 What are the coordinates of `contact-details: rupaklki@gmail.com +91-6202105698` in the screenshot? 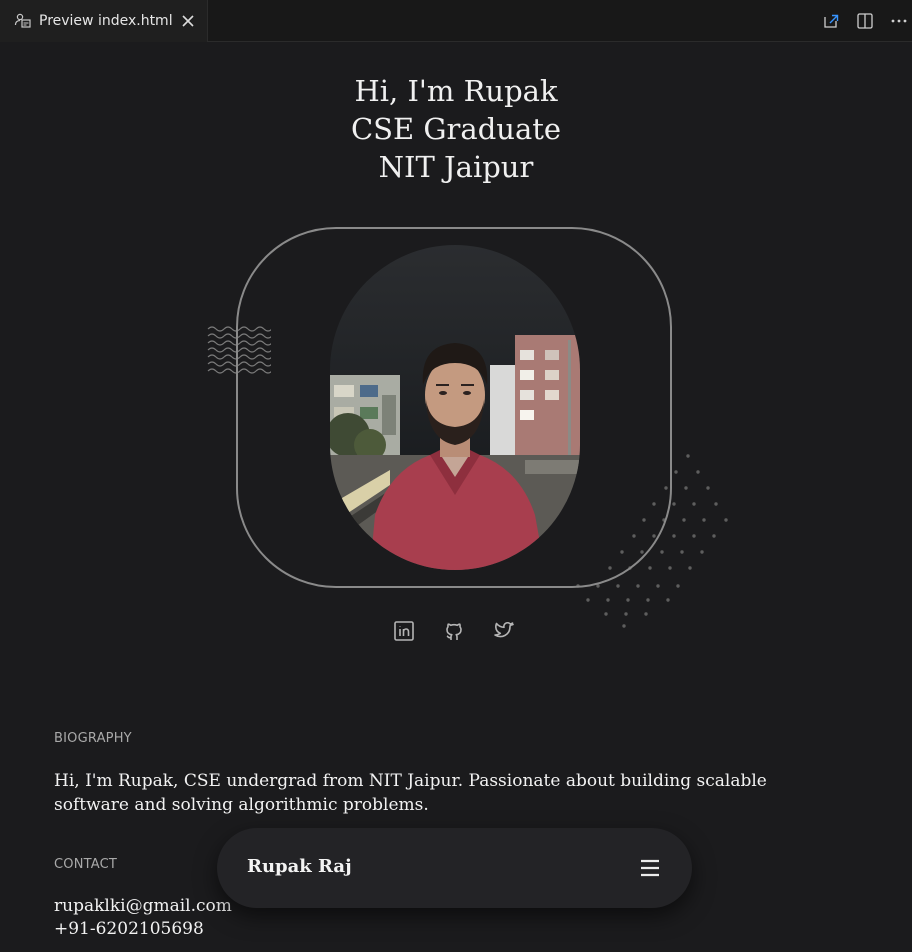 It's located at (143, 918).